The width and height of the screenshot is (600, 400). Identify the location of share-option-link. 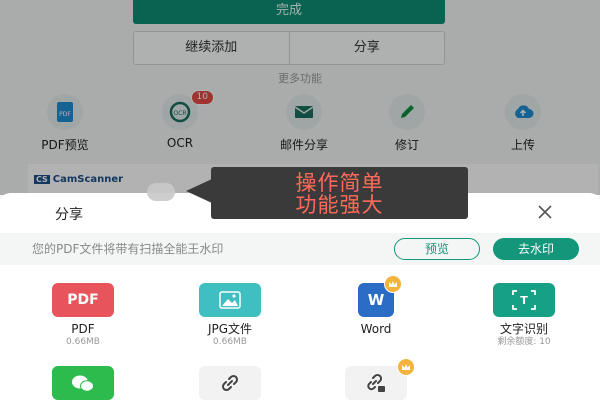
(230, 383).